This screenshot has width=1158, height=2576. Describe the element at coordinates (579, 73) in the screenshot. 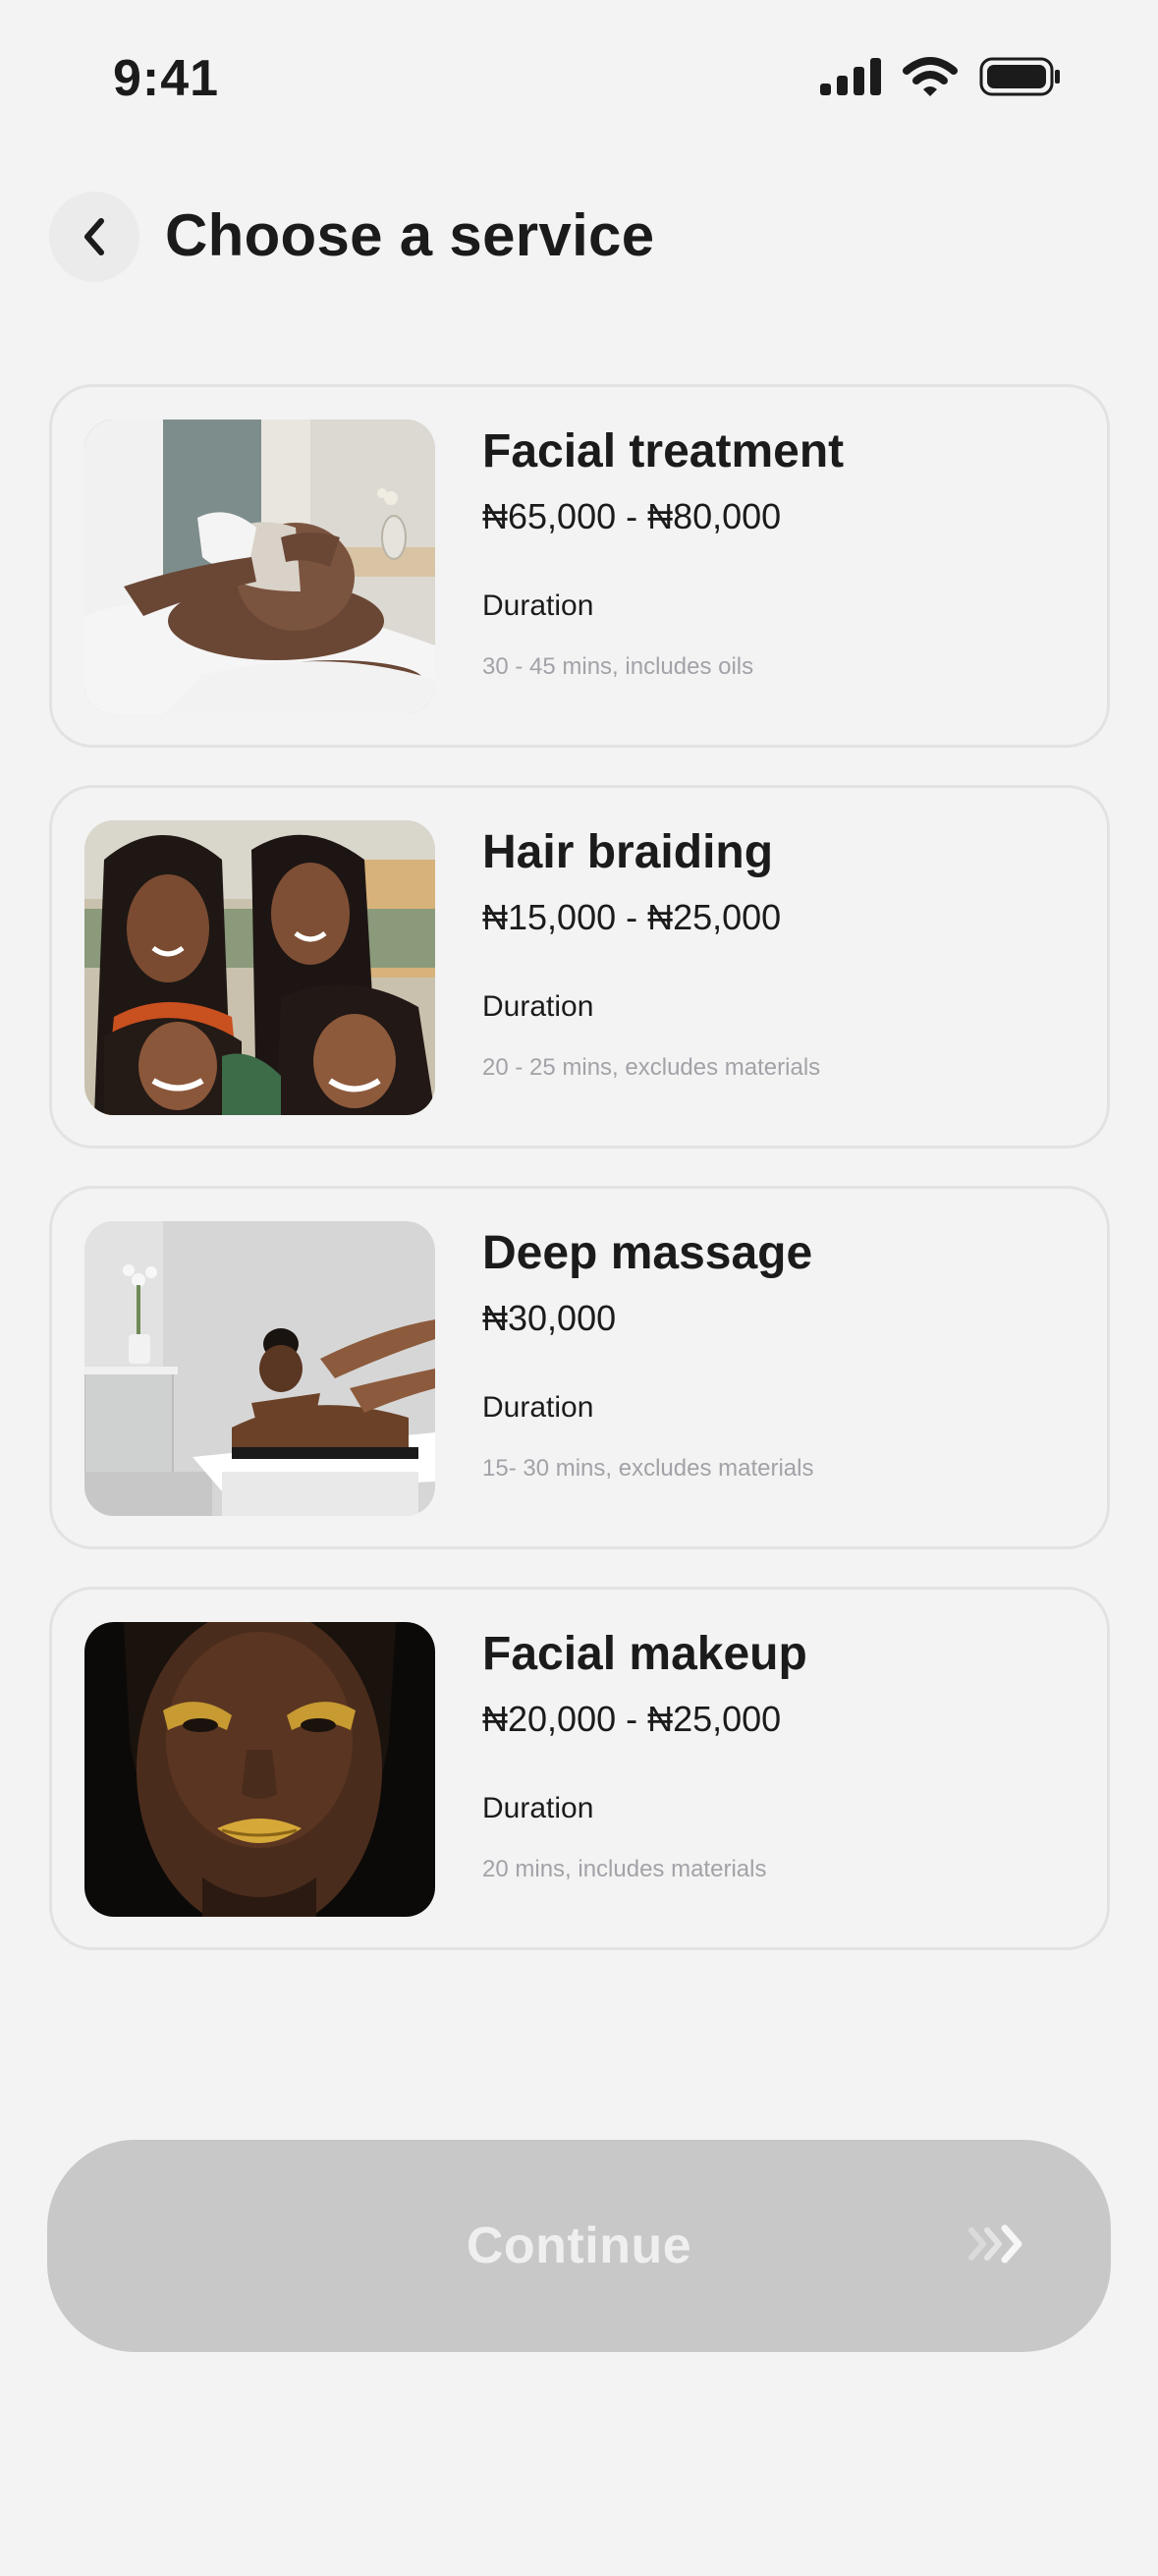

I see `status-bar: 9:41` at that location.